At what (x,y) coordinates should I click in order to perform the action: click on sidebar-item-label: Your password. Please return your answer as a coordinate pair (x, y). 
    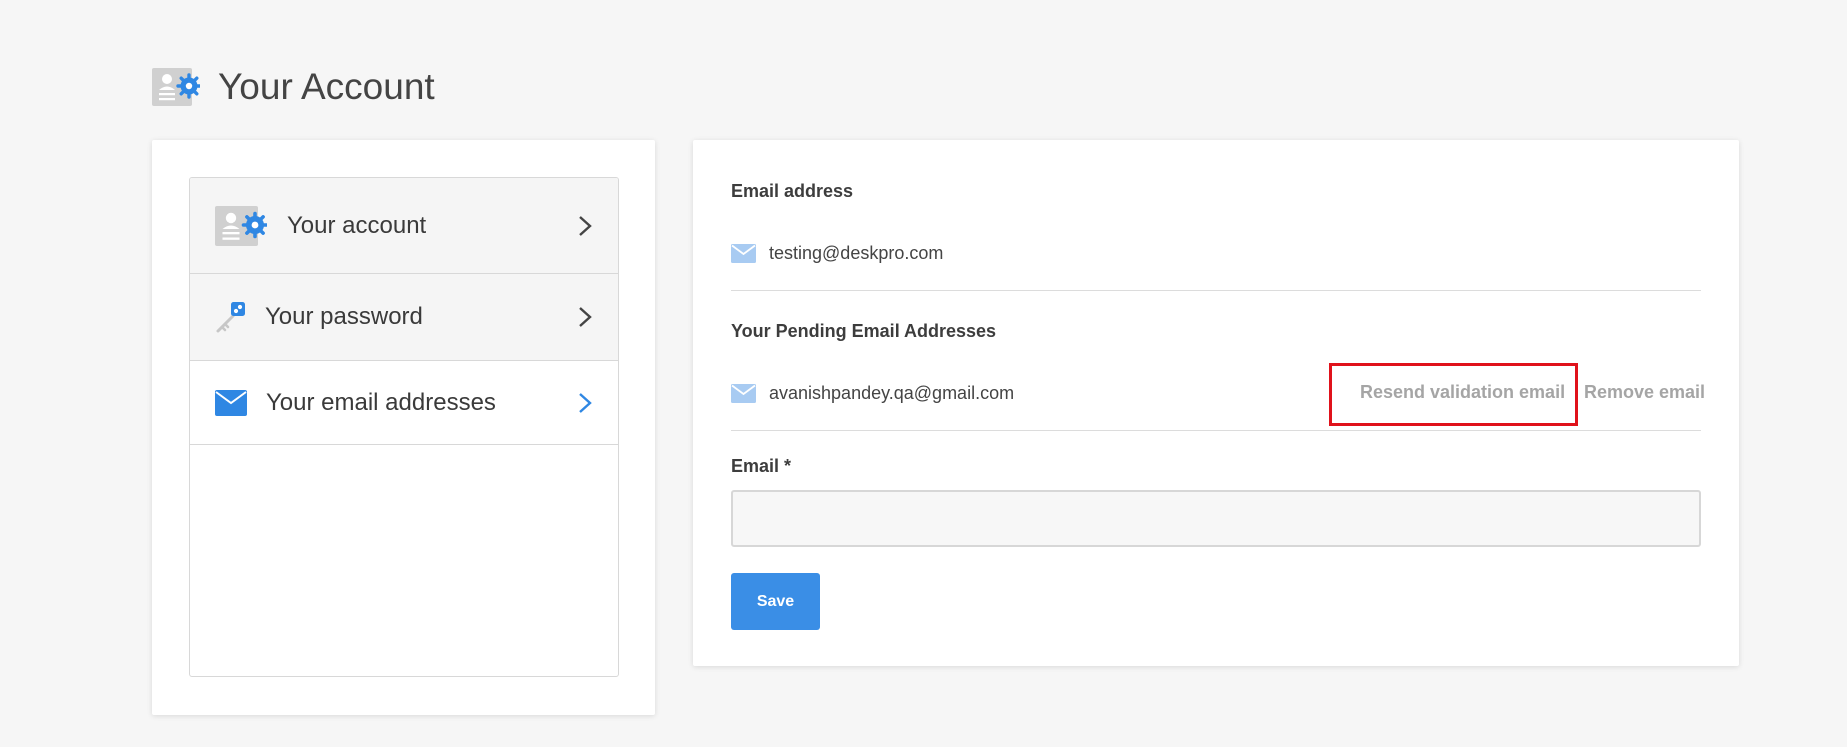
    Looking at the image, I should click on (344, 316).